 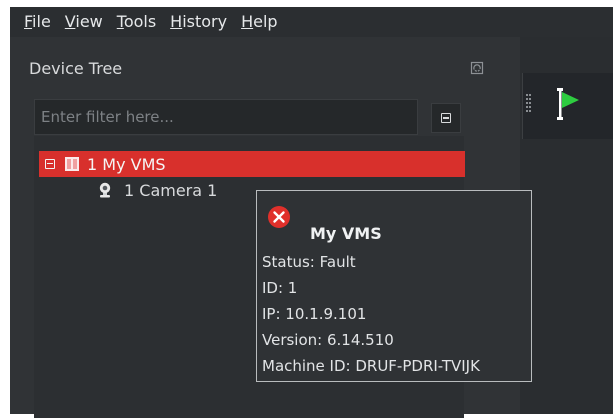 I want to click on tooltip-version: Version: 6.14.510, so click(x=328, y=340).